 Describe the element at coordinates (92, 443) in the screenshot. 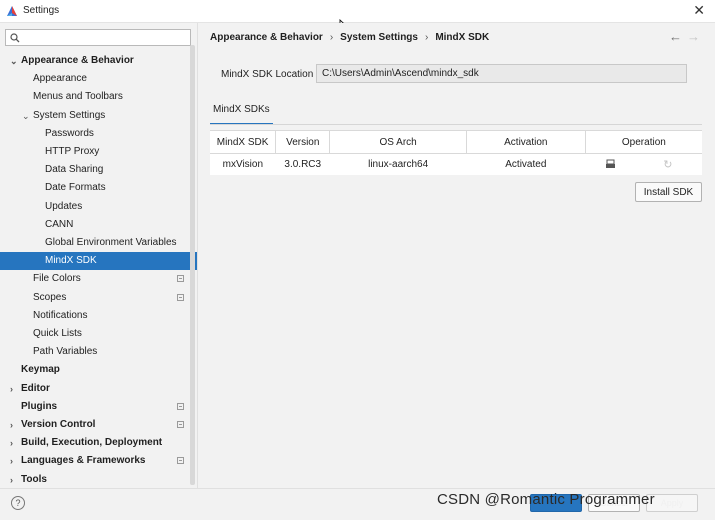

I see `sidebar-item-label: Build, Execution, Deployment` at that location.